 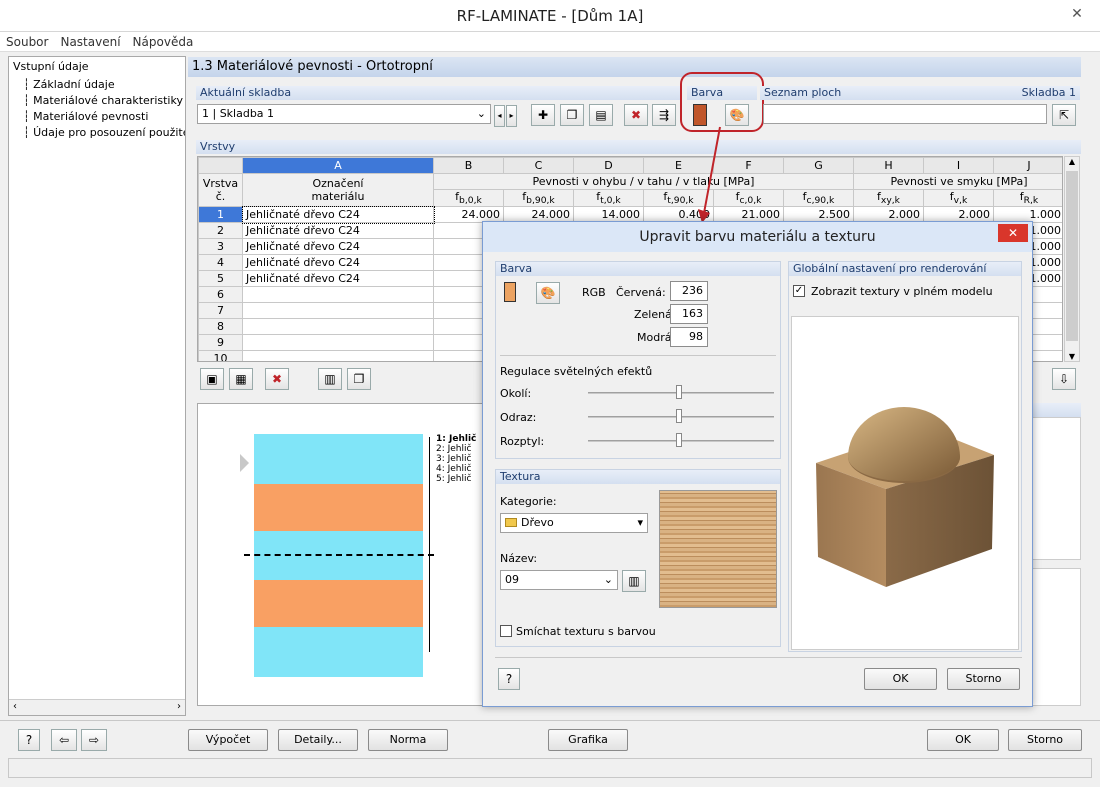 What do you see at coordinates (220, 247) in the screenshot?
I see `row-number: 3` at bounding box center [220, 247].